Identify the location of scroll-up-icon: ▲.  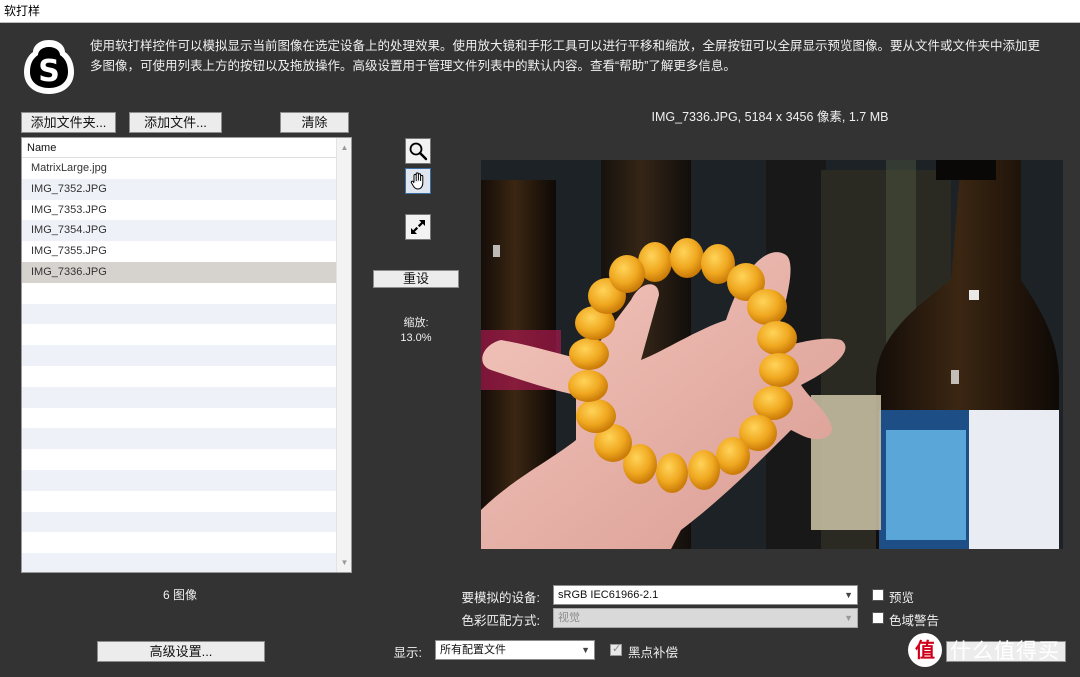
(344, 147).